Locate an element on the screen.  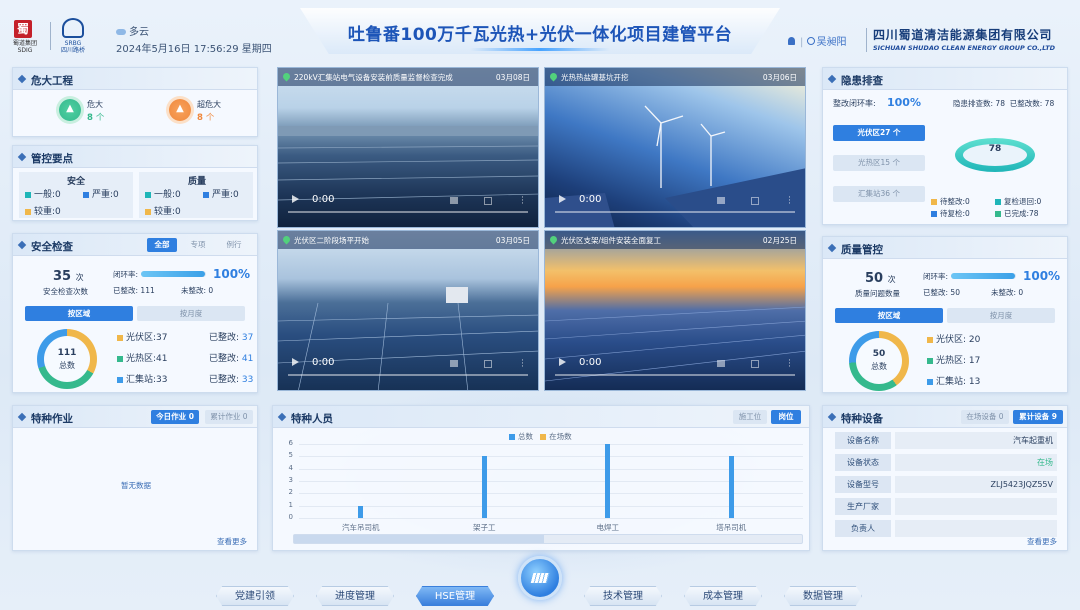
video-time: 0:00 is located at coordinates (323, 199).